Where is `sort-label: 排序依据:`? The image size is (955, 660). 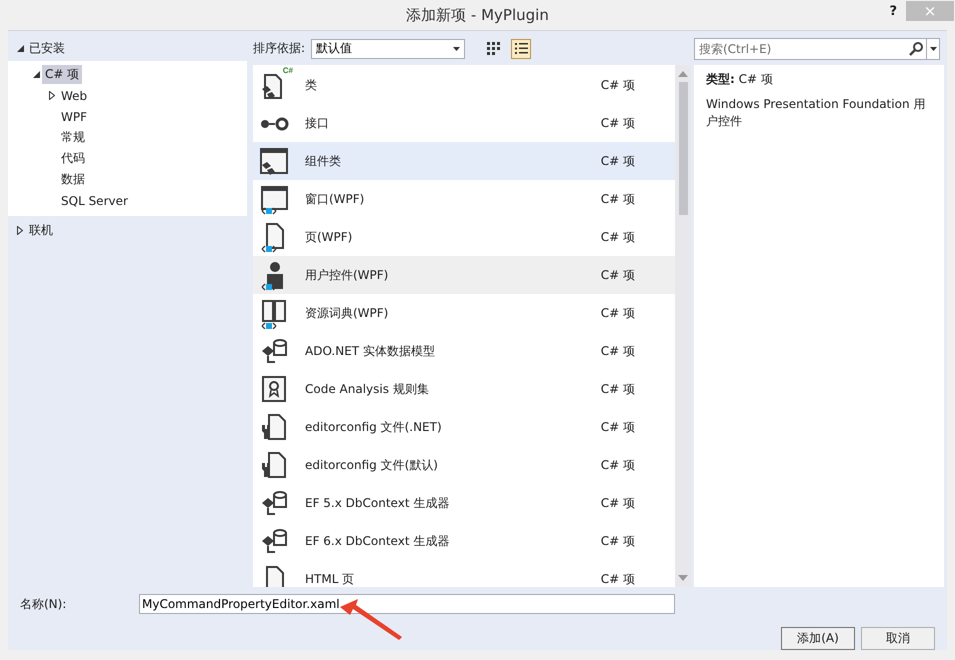 sort-label: 排序依据: is located at coordinates (279, 48).